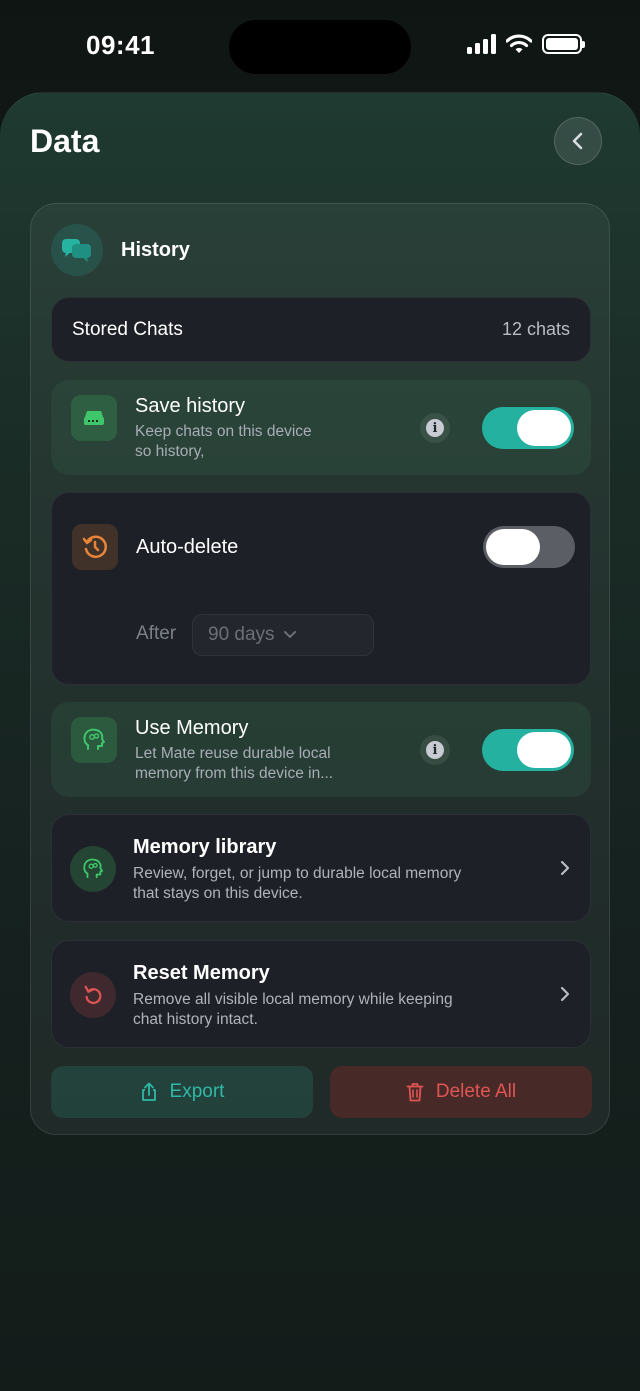 Image resolution: width=640 pixels, height=1391 pixels. I want to click on back-button, so click(578, 141).